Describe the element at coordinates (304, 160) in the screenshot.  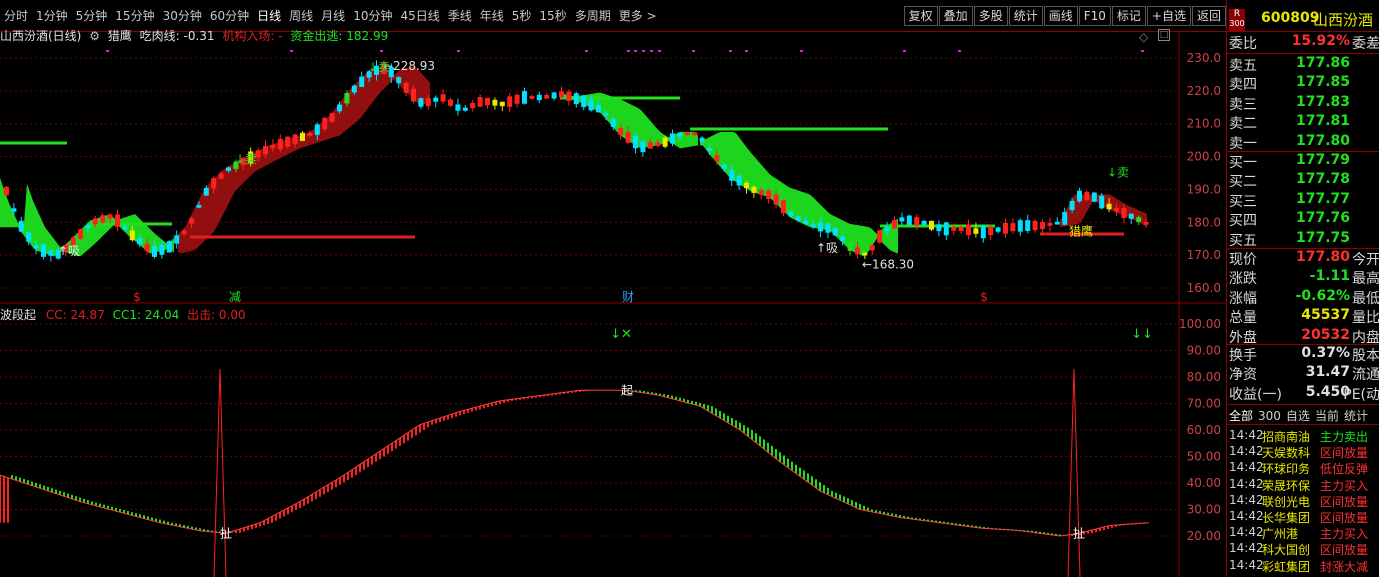
I see `red-band` at that location.